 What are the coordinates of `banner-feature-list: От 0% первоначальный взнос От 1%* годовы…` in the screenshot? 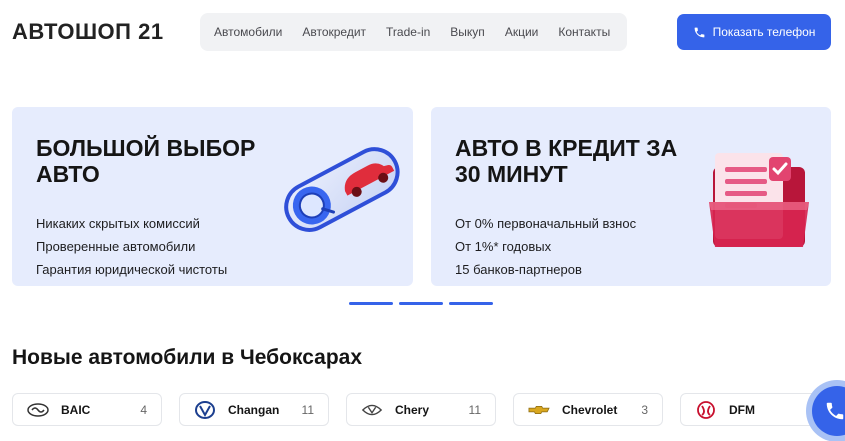 It's located at (545, 246).